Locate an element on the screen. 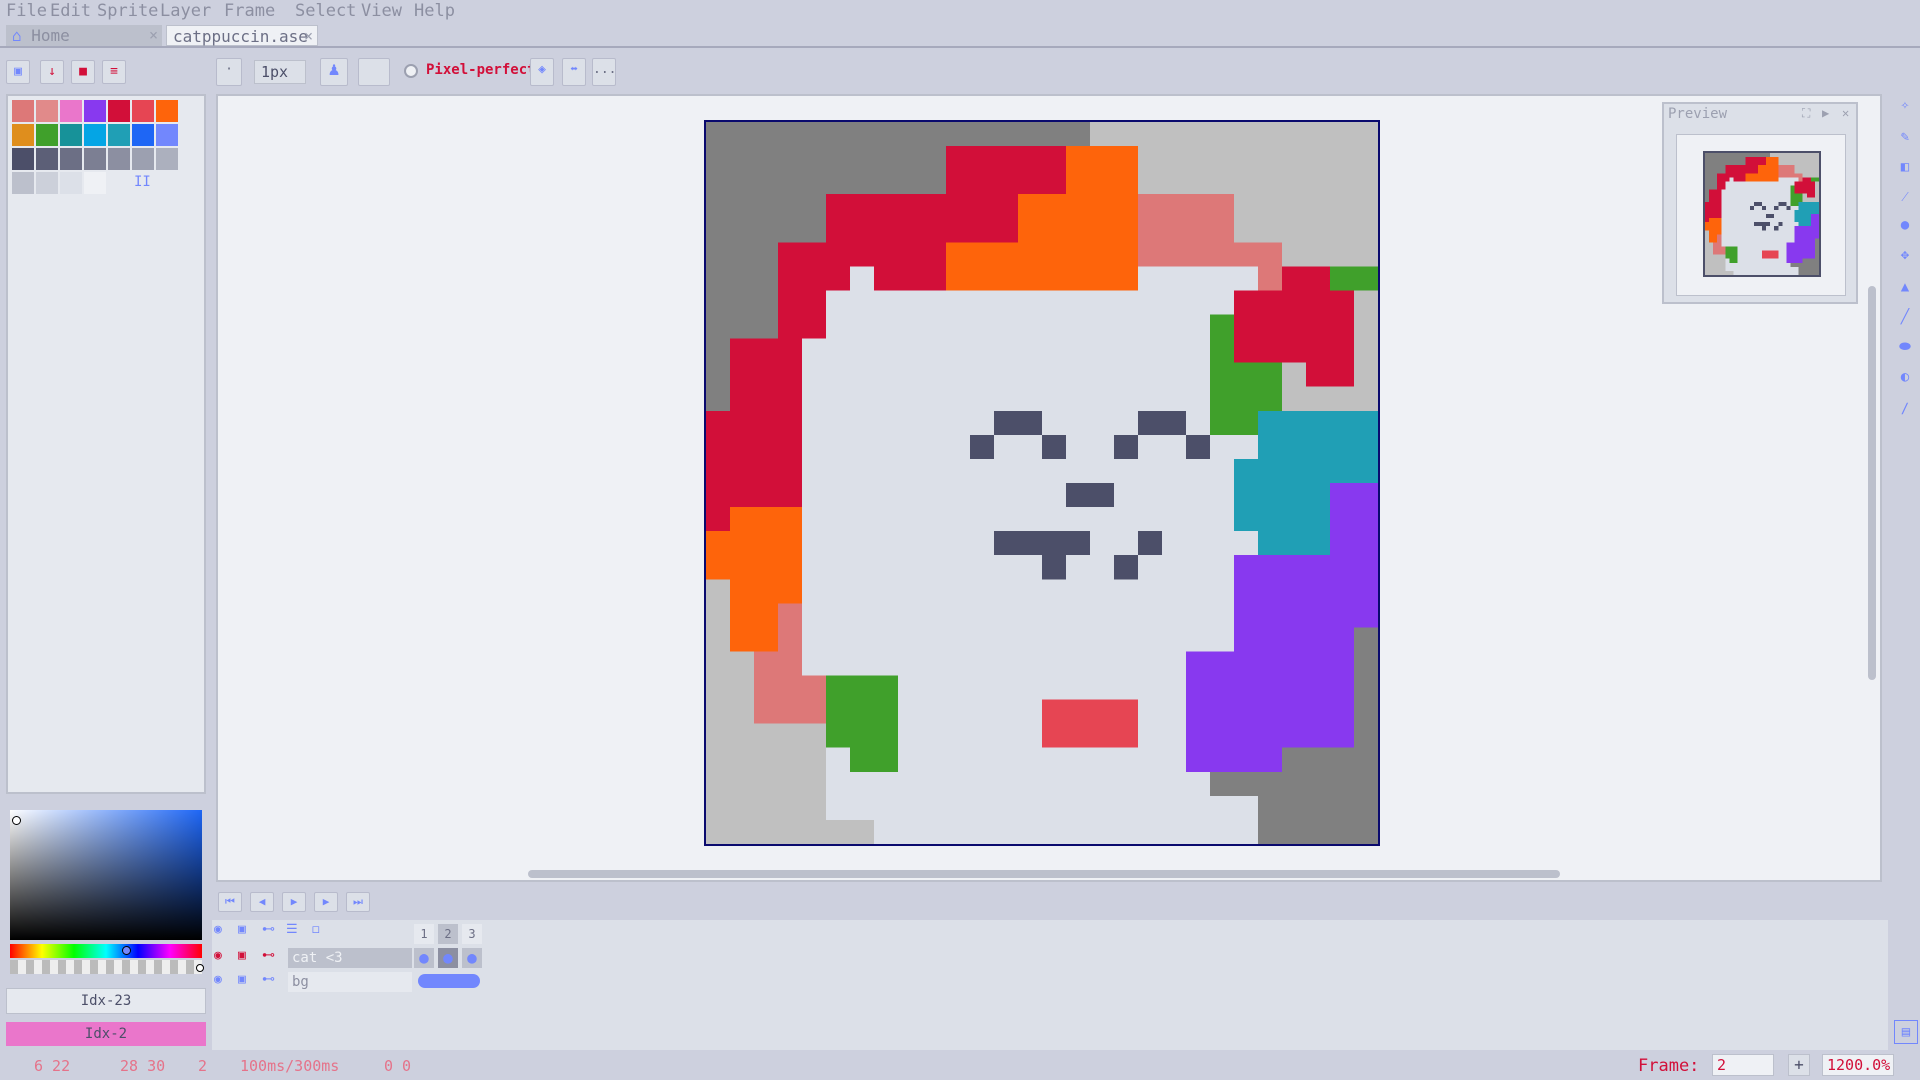 Image resolution: width=1920 pixels, height=1080 pixels. play-icon: ▶ is located at coordinates (294, 902).